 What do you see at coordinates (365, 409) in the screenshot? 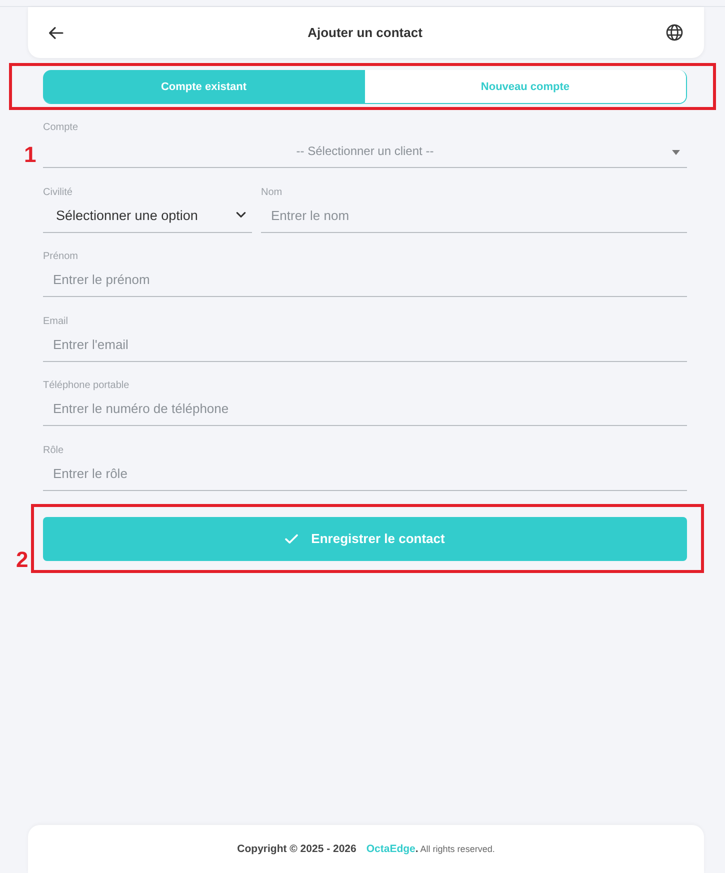
I see `text-input: Entrer le numéro de téléphone` at bounding box center [365, 409].